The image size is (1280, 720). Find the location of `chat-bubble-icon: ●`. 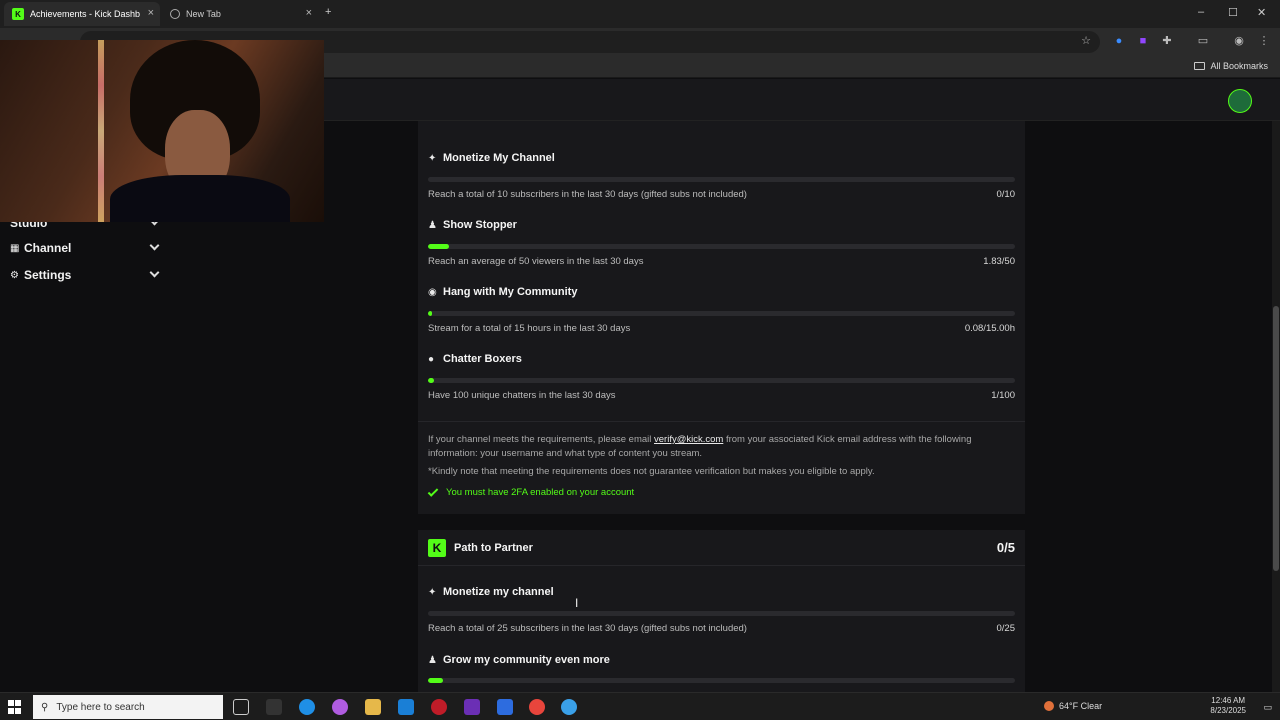

chat-bubble-icon: ● is located at coordinates (431, 359).